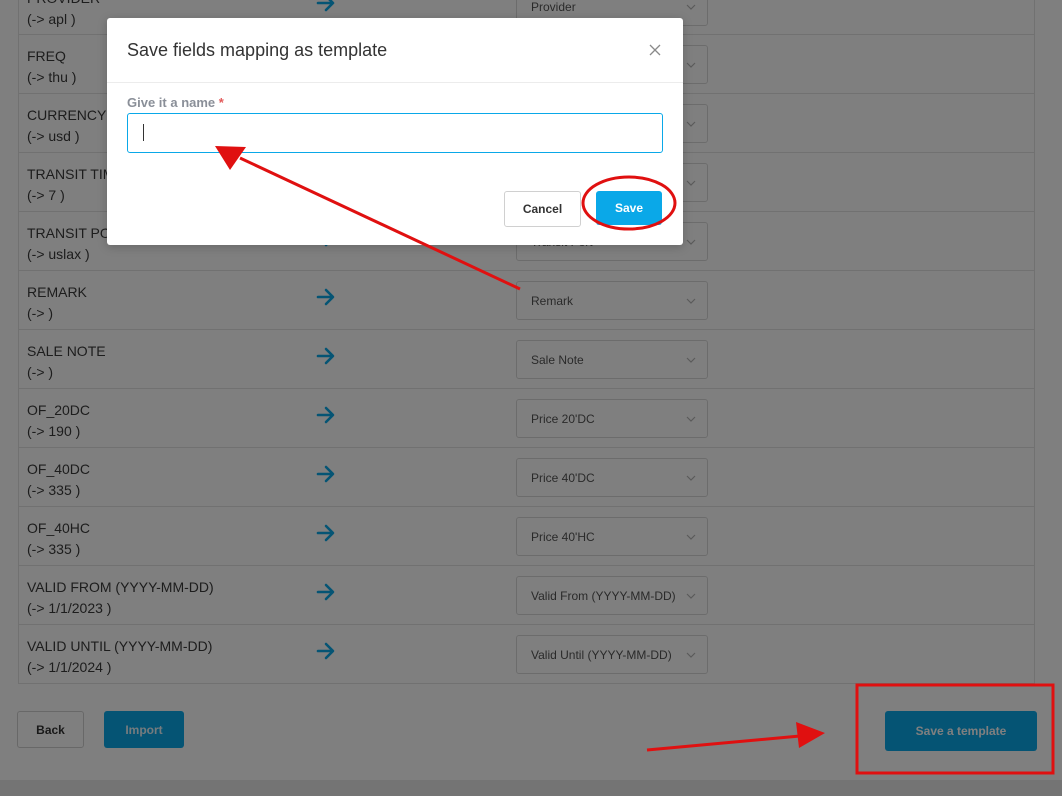  I want to click on dialog-title: Save fields mapping as template, so click(257, 50).